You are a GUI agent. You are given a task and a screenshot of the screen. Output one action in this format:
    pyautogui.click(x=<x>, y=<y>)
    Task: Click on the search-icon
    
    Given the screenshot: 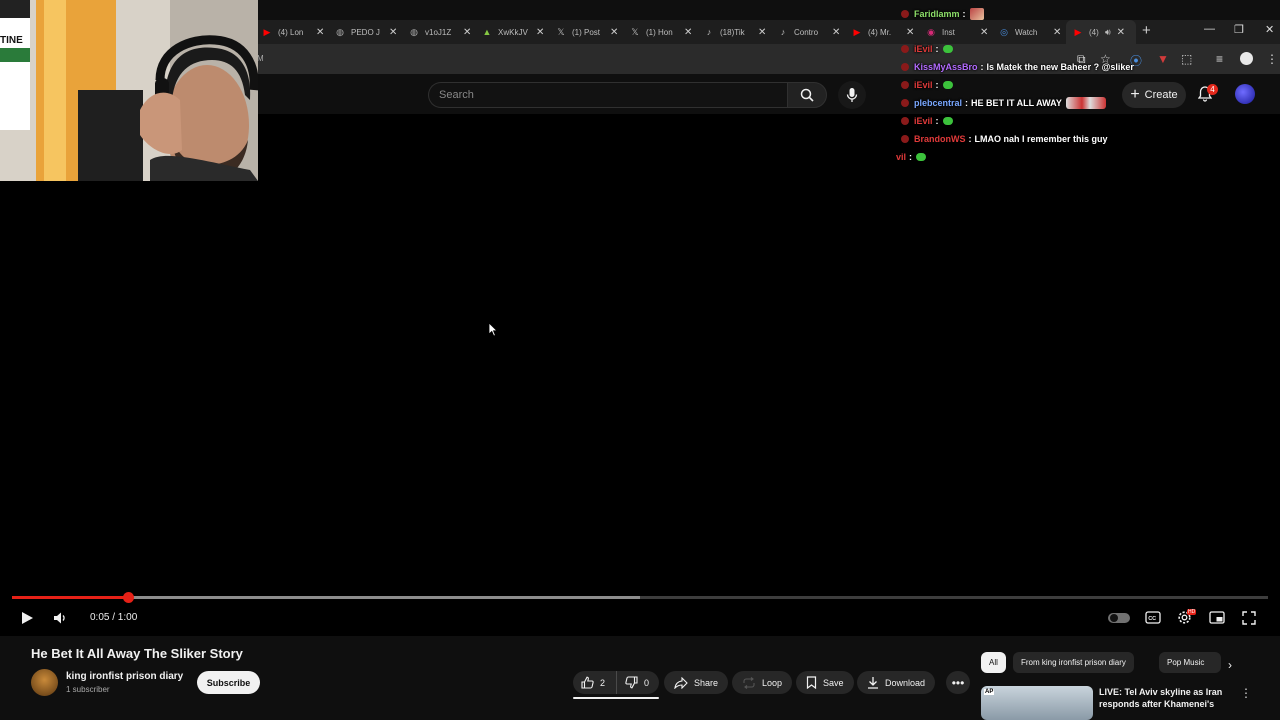 What is the action you would take?
    pyautogui.click(x=807, y=95)
    